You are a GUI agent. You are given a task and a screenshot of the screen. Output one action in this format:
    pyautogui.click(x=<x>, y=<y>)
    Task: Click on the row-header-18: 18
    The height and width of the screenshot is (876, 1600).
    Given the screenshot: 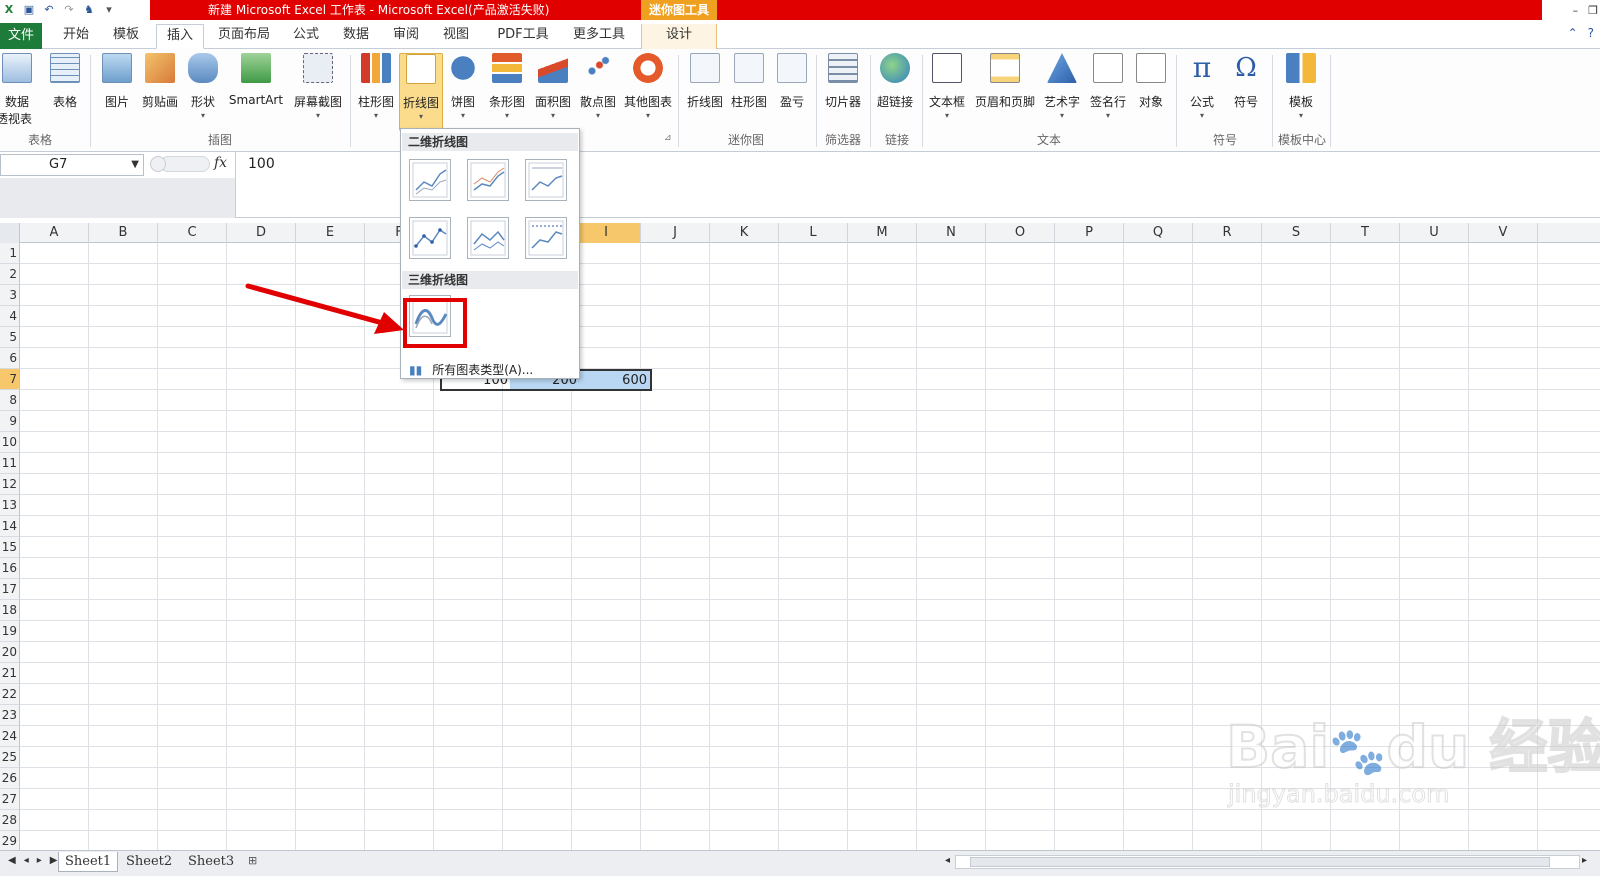 What is the action you would take?
    pyautogui.click(x=10, y=610)
    